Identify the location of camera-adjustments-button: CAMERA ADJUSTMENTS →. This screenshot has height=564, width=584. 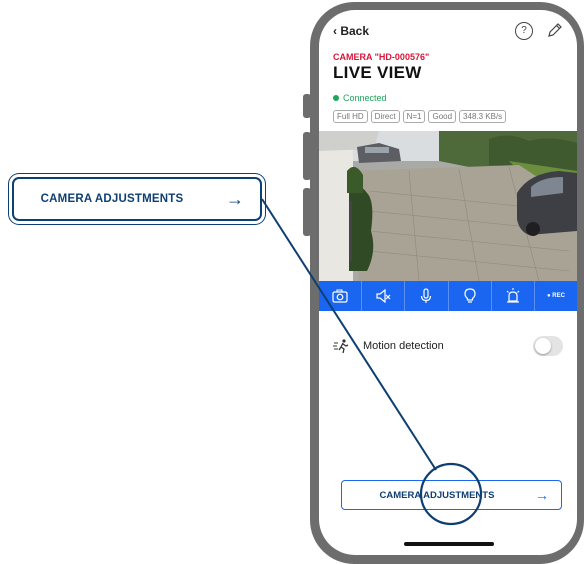
(451, 495).